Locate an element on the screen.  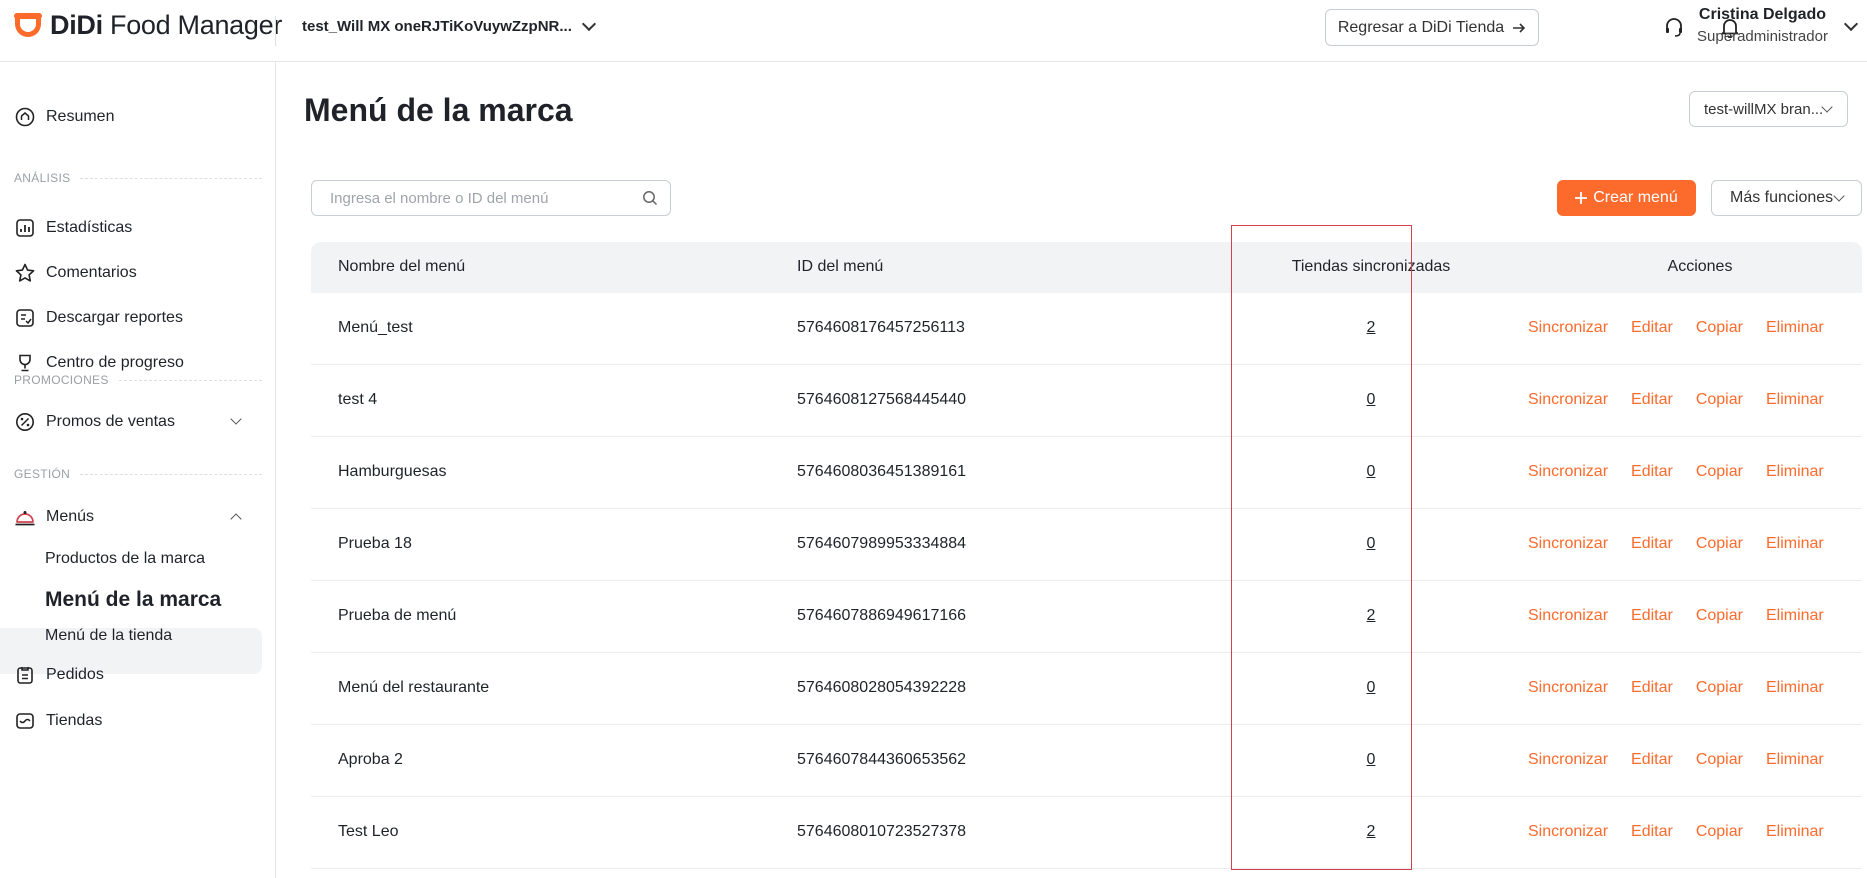
header-actions: Acciones is located at coordinates (1700, 266).